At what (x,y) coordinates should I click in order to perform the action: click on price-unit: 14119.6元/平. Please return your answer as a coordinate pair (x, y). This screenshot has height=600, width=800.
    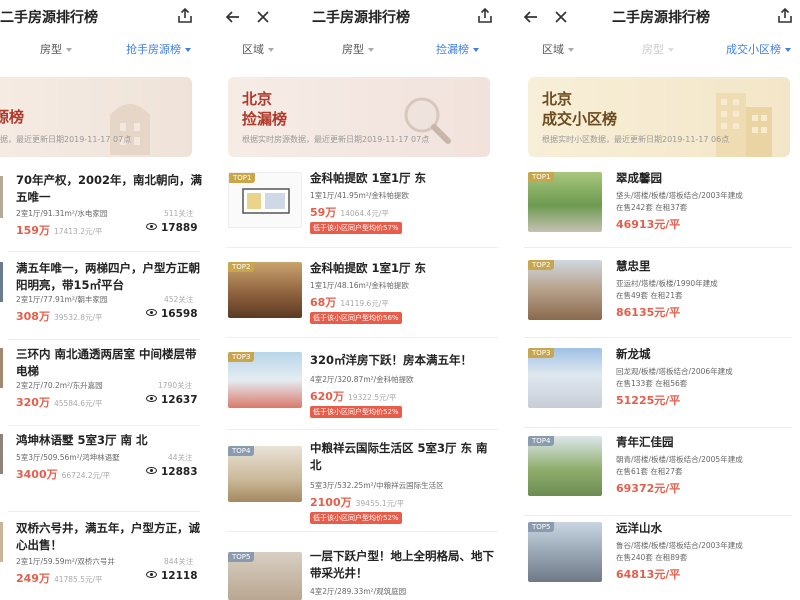
    Looking at the image, I should click on (364, 303).